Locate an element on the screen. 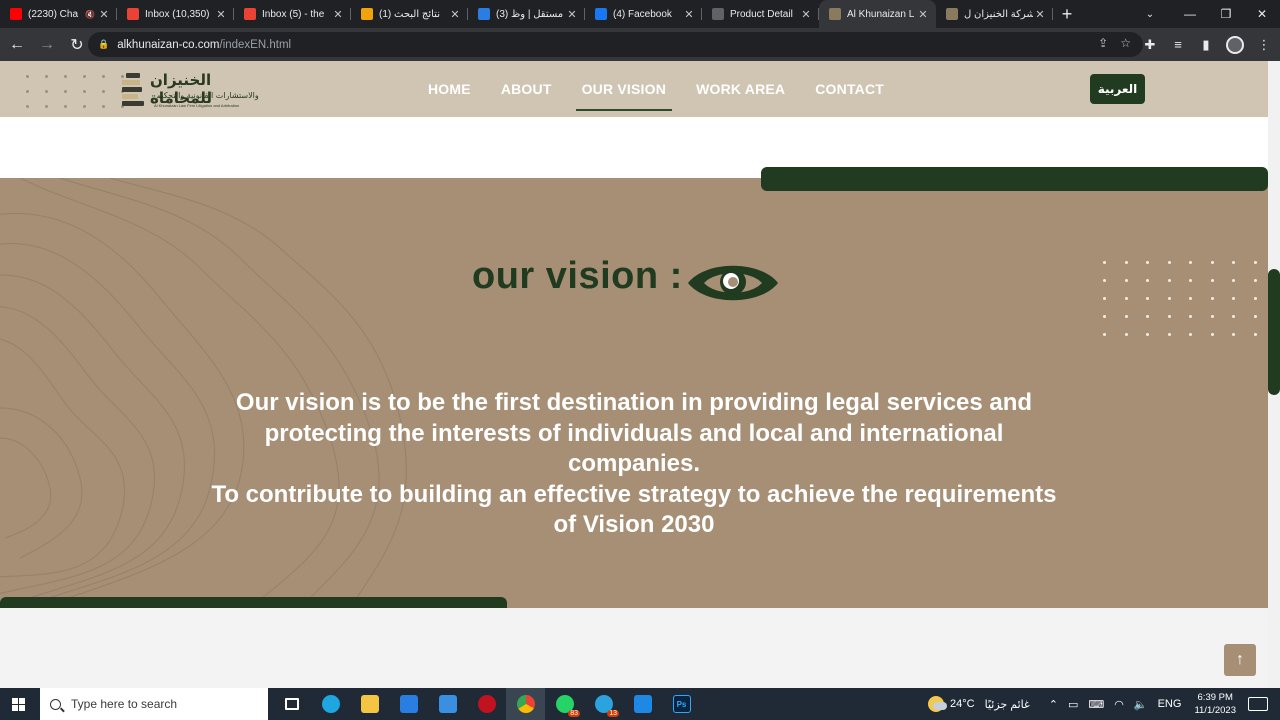 The height and width of the screenshot is (720, 1280). share-icon: ⇪ is located at coordinates (1103, 43).